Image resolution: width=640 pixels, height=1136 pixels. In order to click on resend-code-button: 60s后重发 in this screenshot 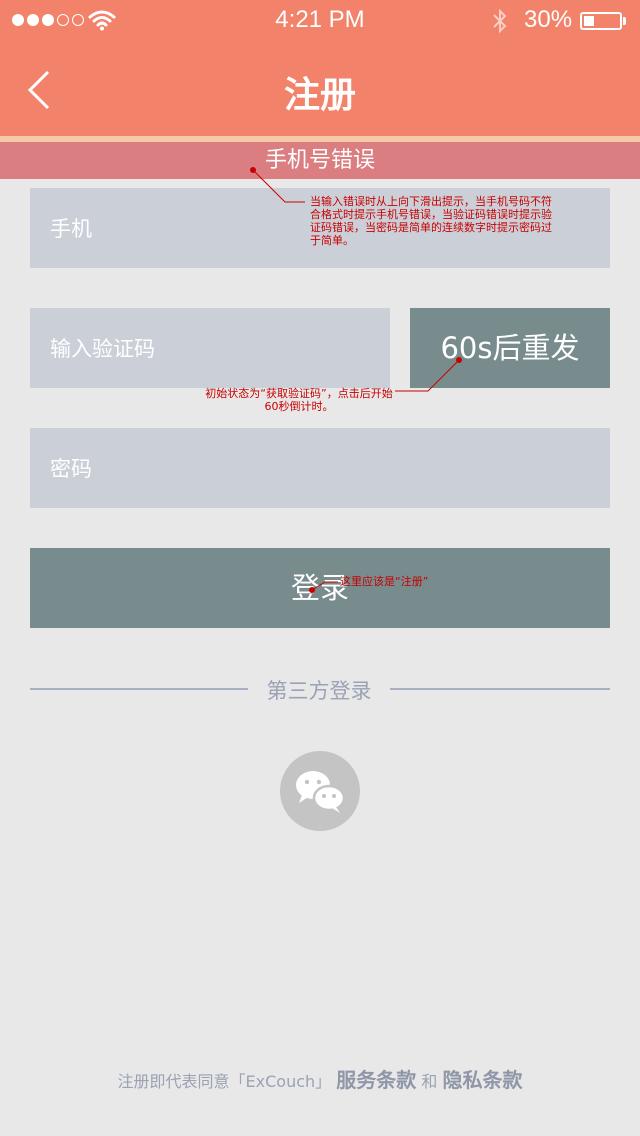, I will do `click(510, 348)`.